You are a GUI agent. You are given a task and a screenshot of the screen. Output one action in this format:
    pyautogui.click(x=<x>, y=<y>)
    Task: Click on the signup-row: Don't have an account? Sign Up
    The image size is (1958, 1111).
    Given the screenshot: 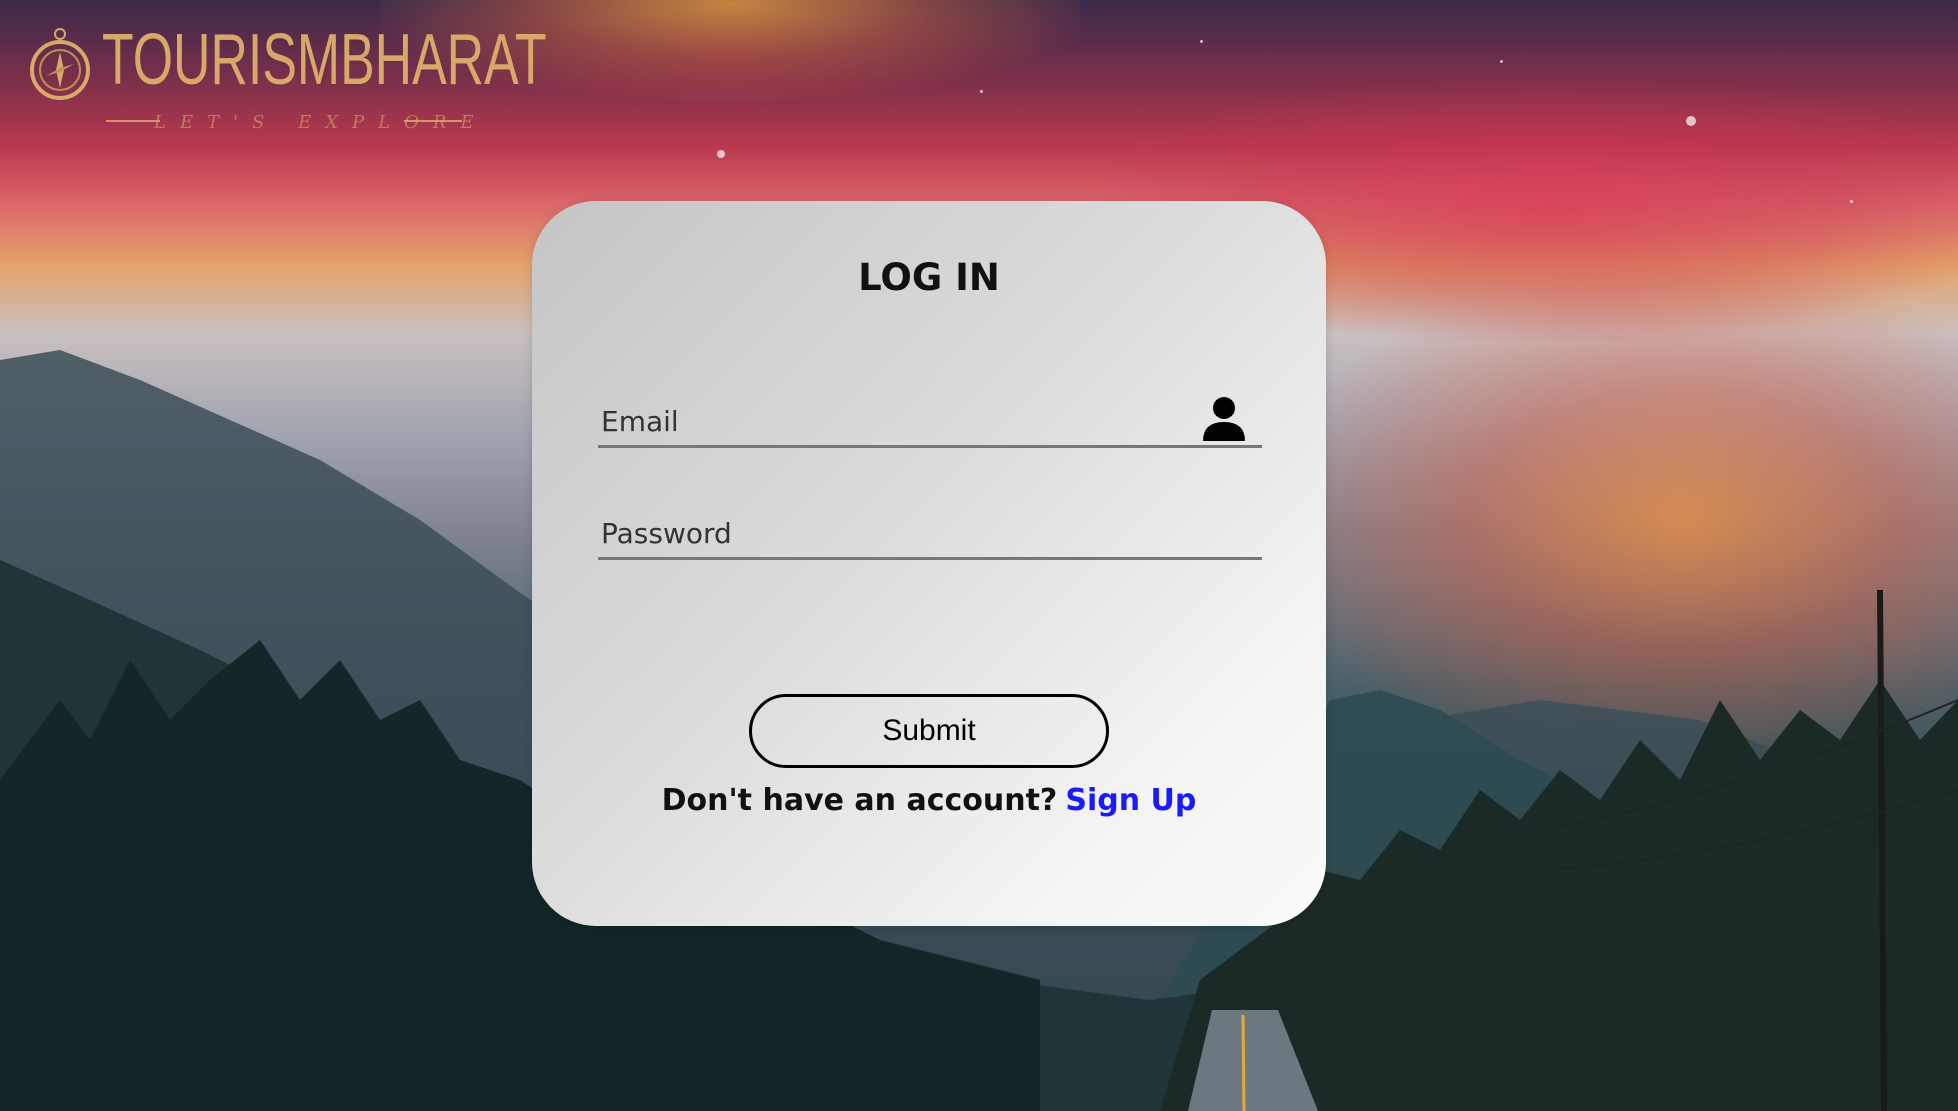 What is the action you would take?
    pyautogui.click(x=929, y=800)
    